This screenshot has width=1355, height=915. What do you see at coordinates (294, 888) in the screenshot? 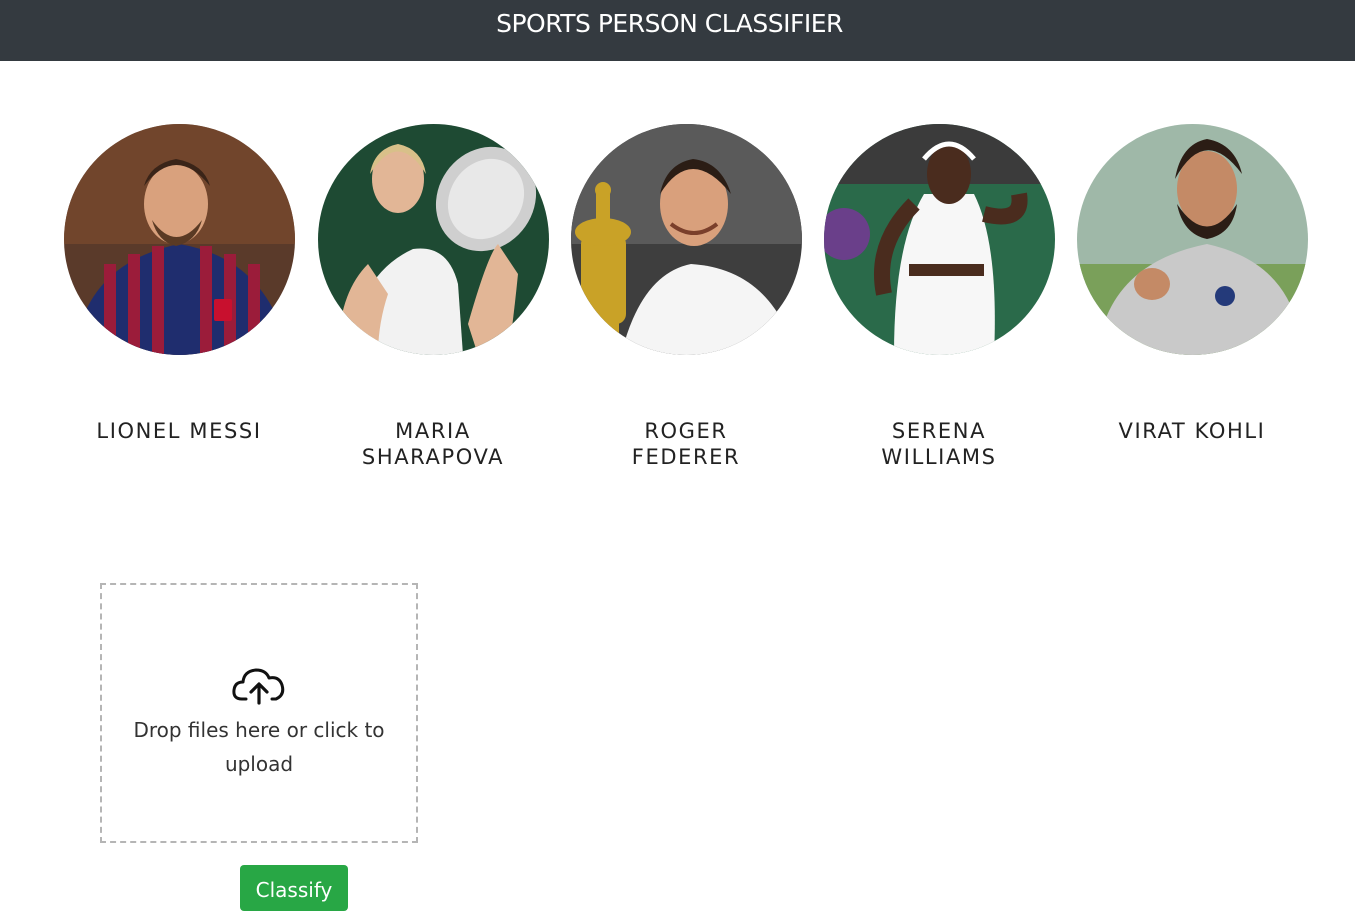
I see `classify-button: Classify` at bounding box center [294, 888].